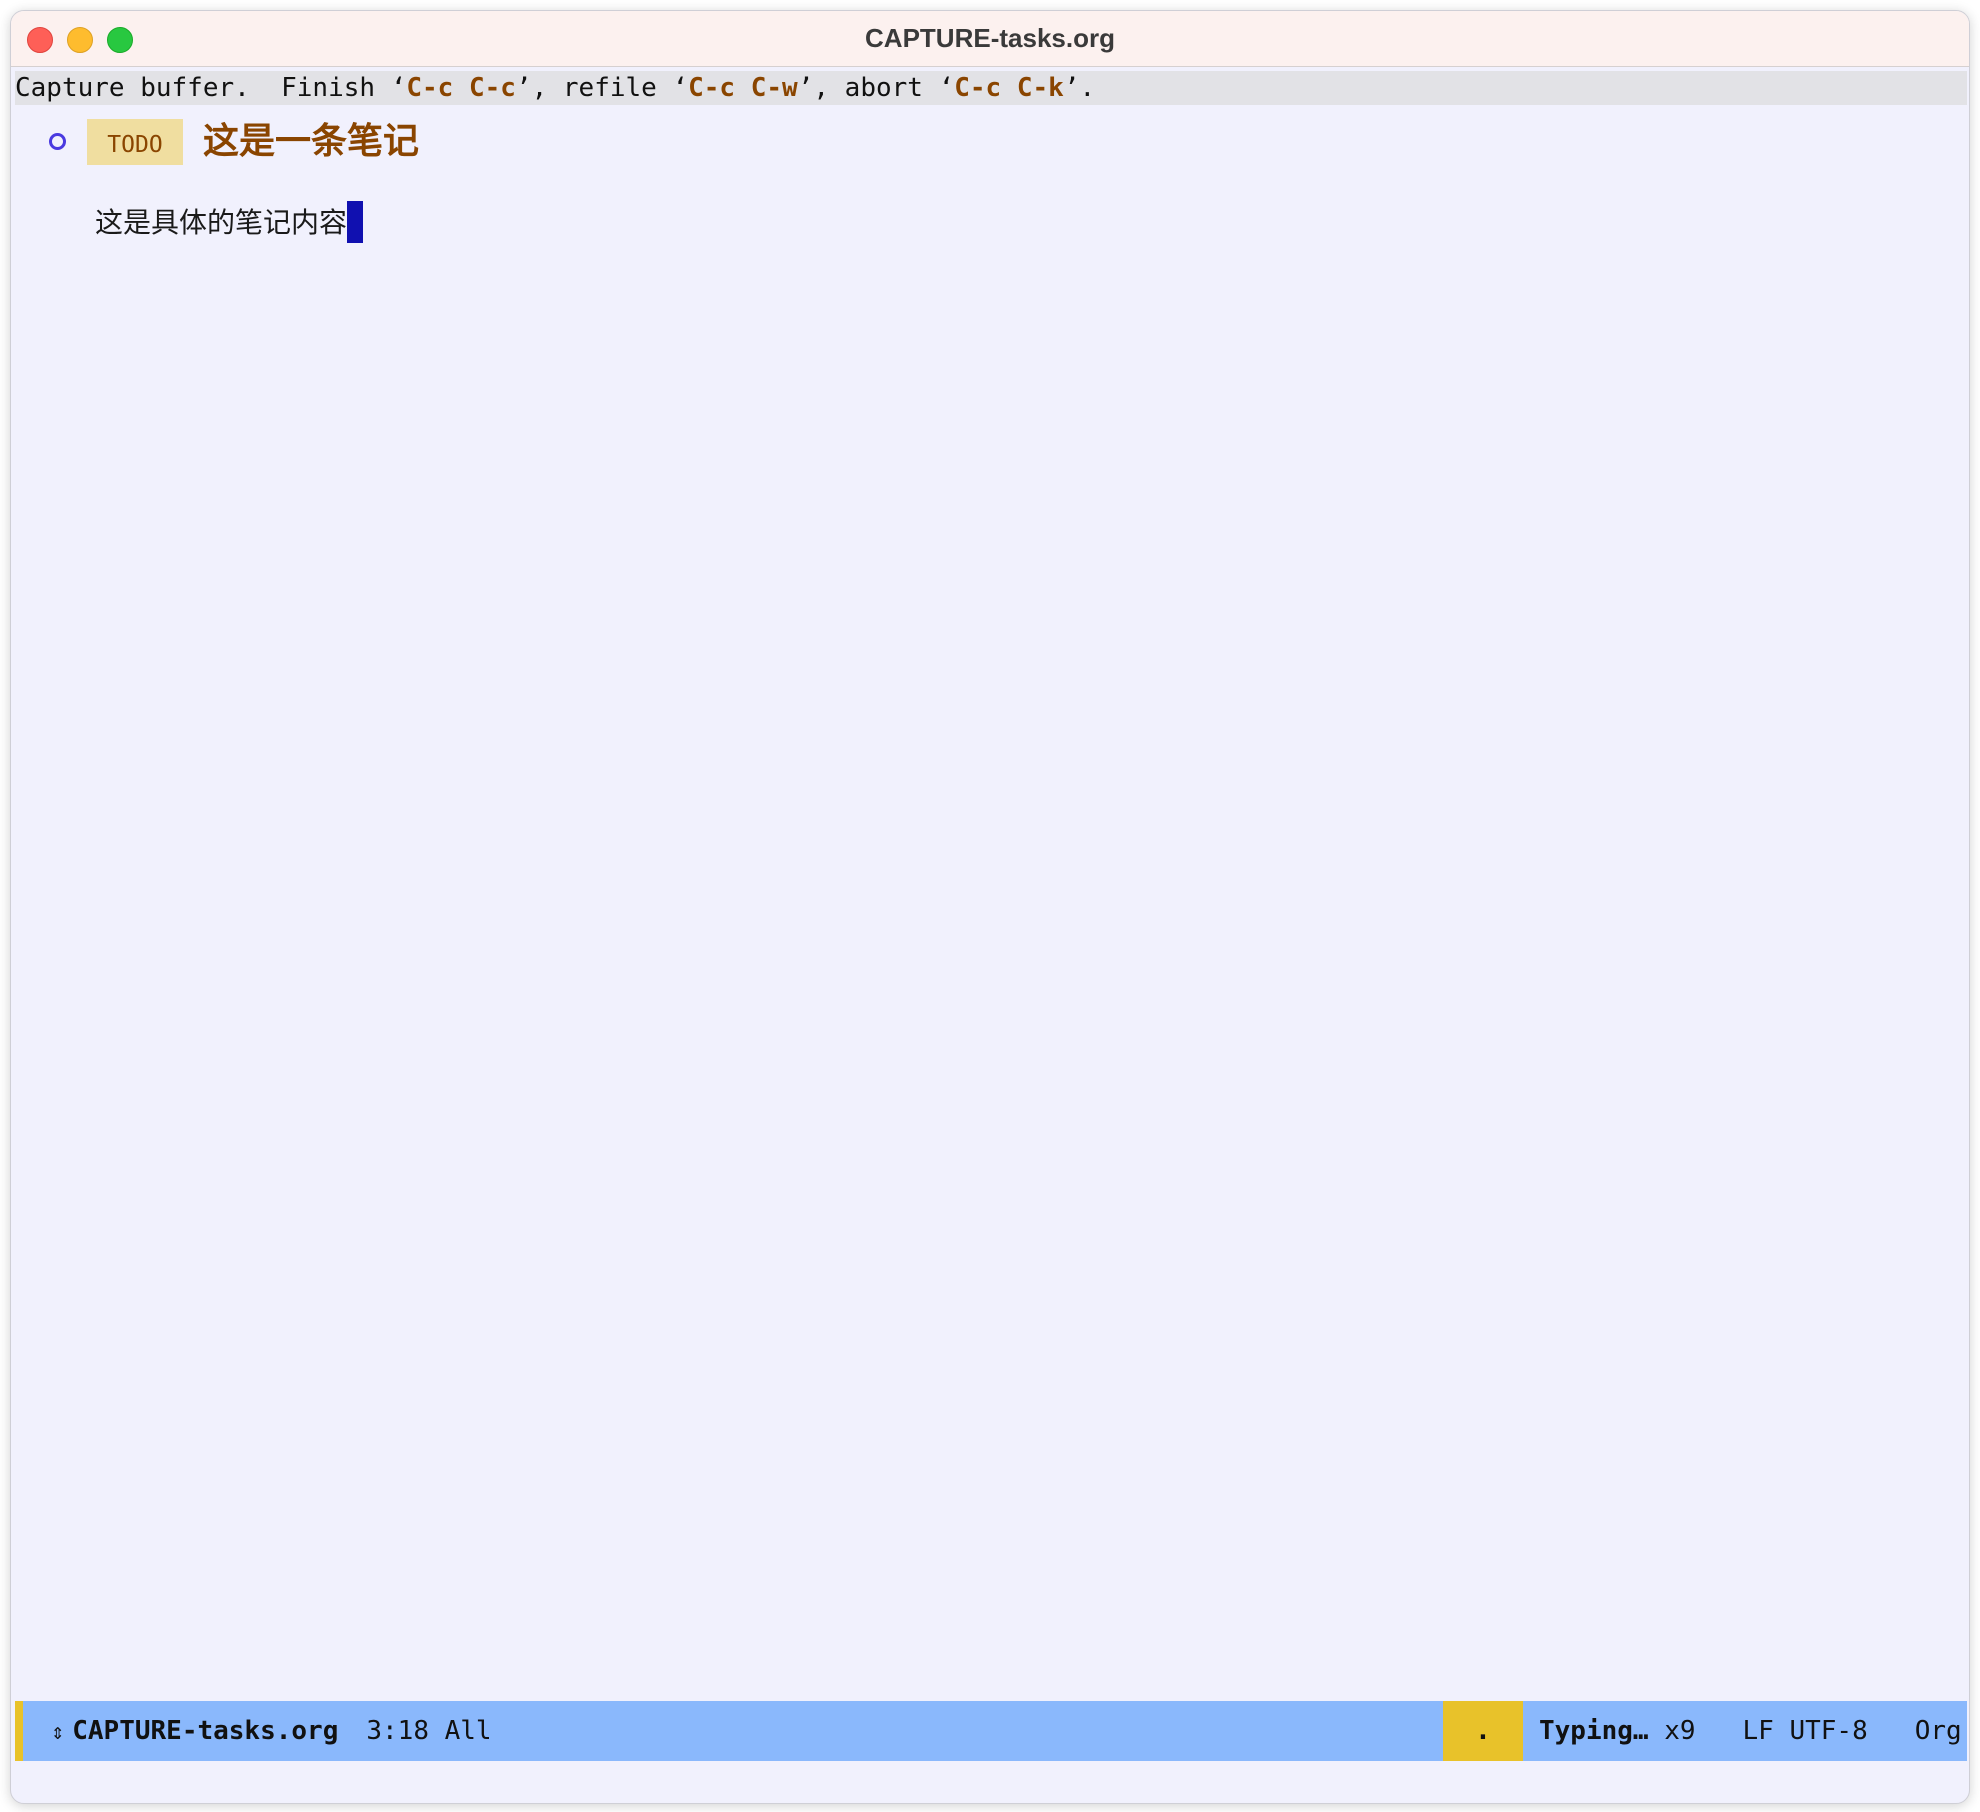  I want to click on title-bar: CAPTURE-tasks.org, so click(990, 39).